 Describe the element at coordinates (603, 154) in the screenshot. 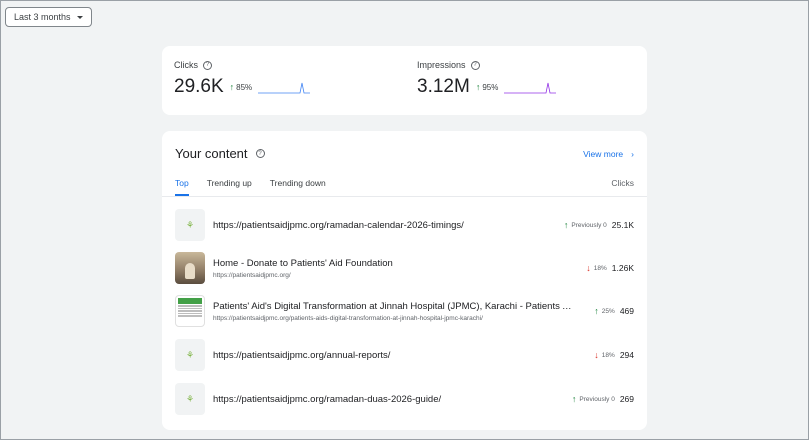

I see `view-more-label: View more` at that location.